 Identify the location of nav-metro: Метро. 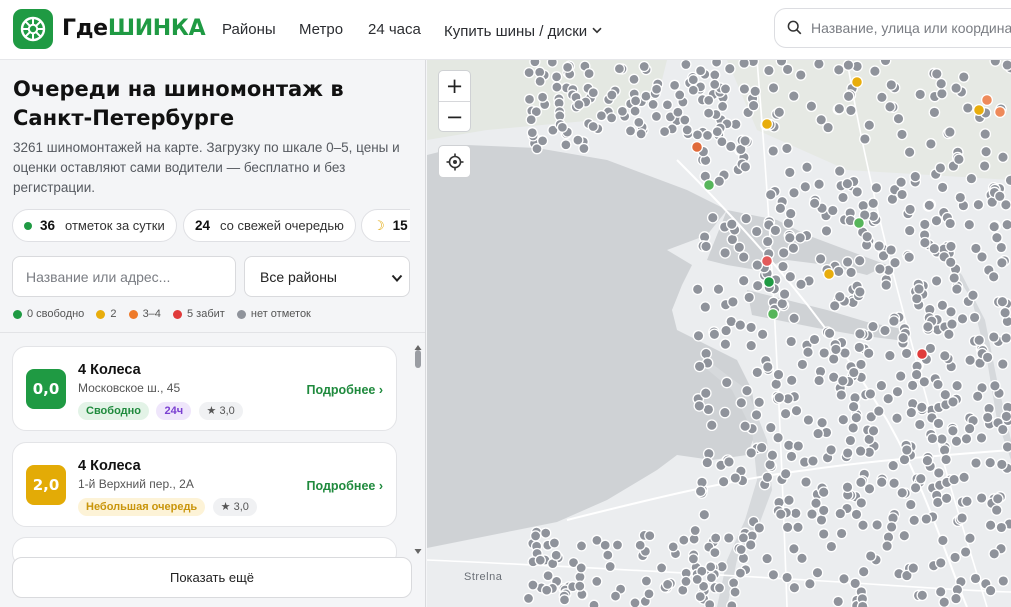
(321, 29).